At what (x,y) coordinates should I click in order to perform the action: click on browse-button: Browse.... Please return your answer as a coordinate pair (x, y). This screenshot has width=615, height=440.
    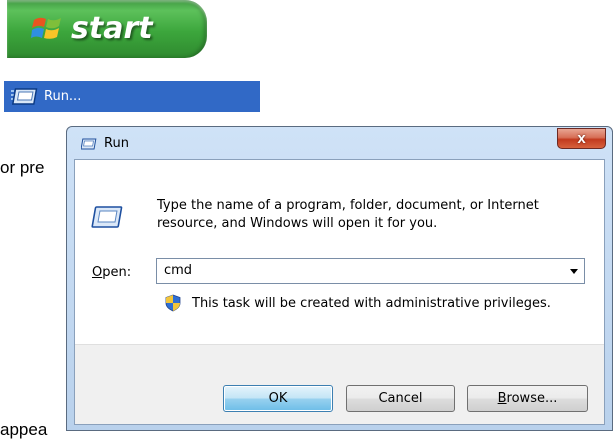
    Looking at the image, I should click on (527, 398).